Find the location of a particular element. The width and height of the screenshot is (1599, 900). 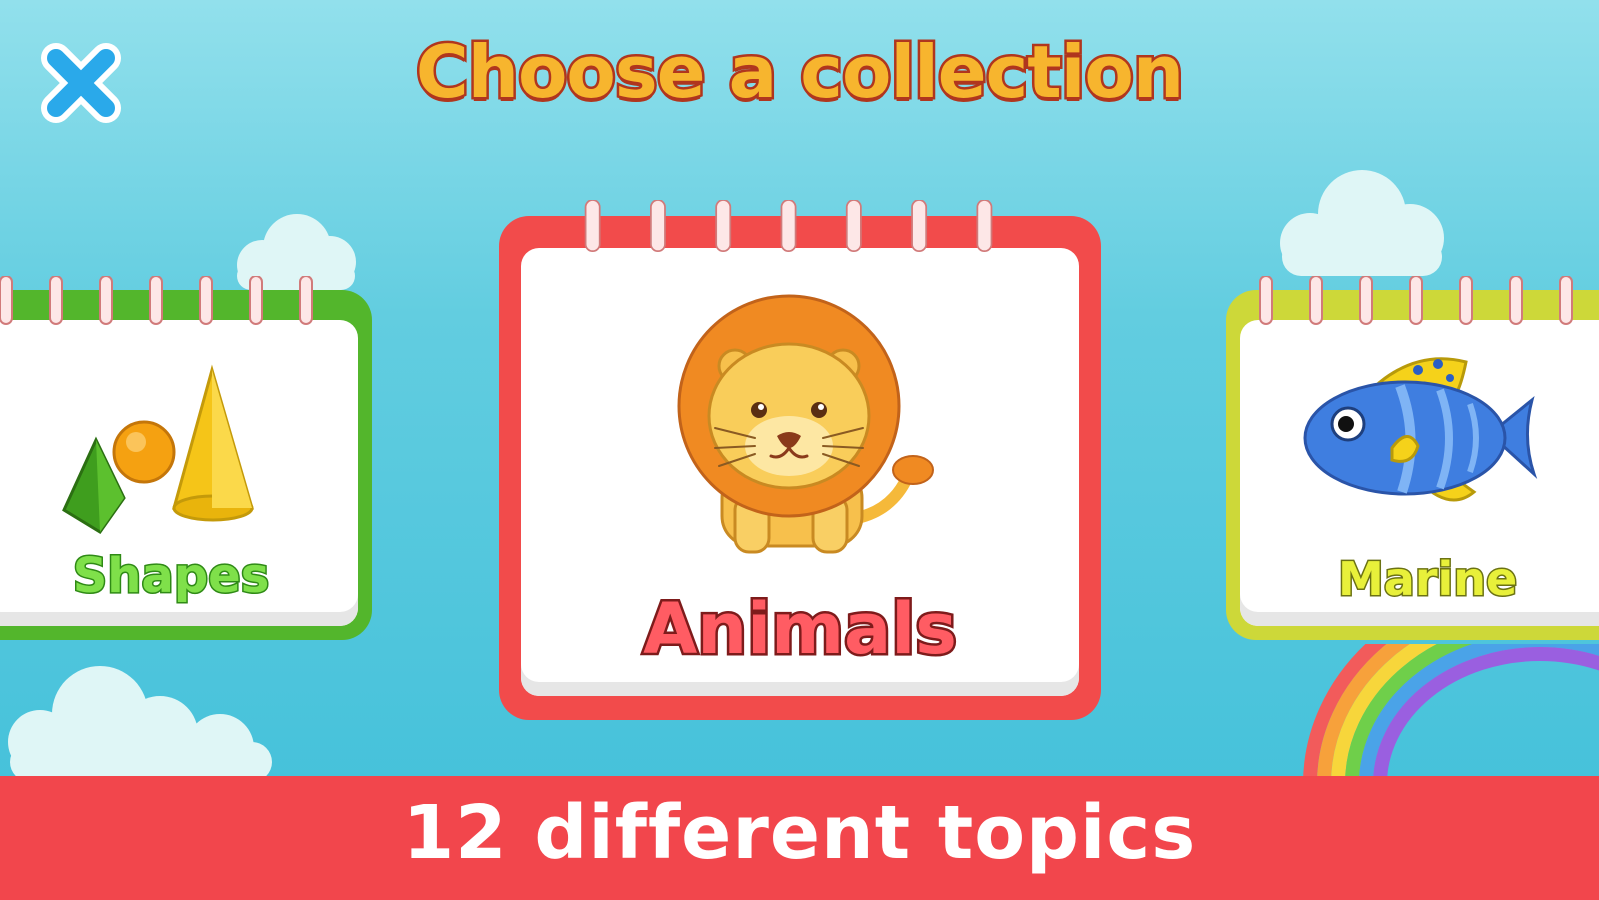

shapes-icon is located at coordinates (158, 449).